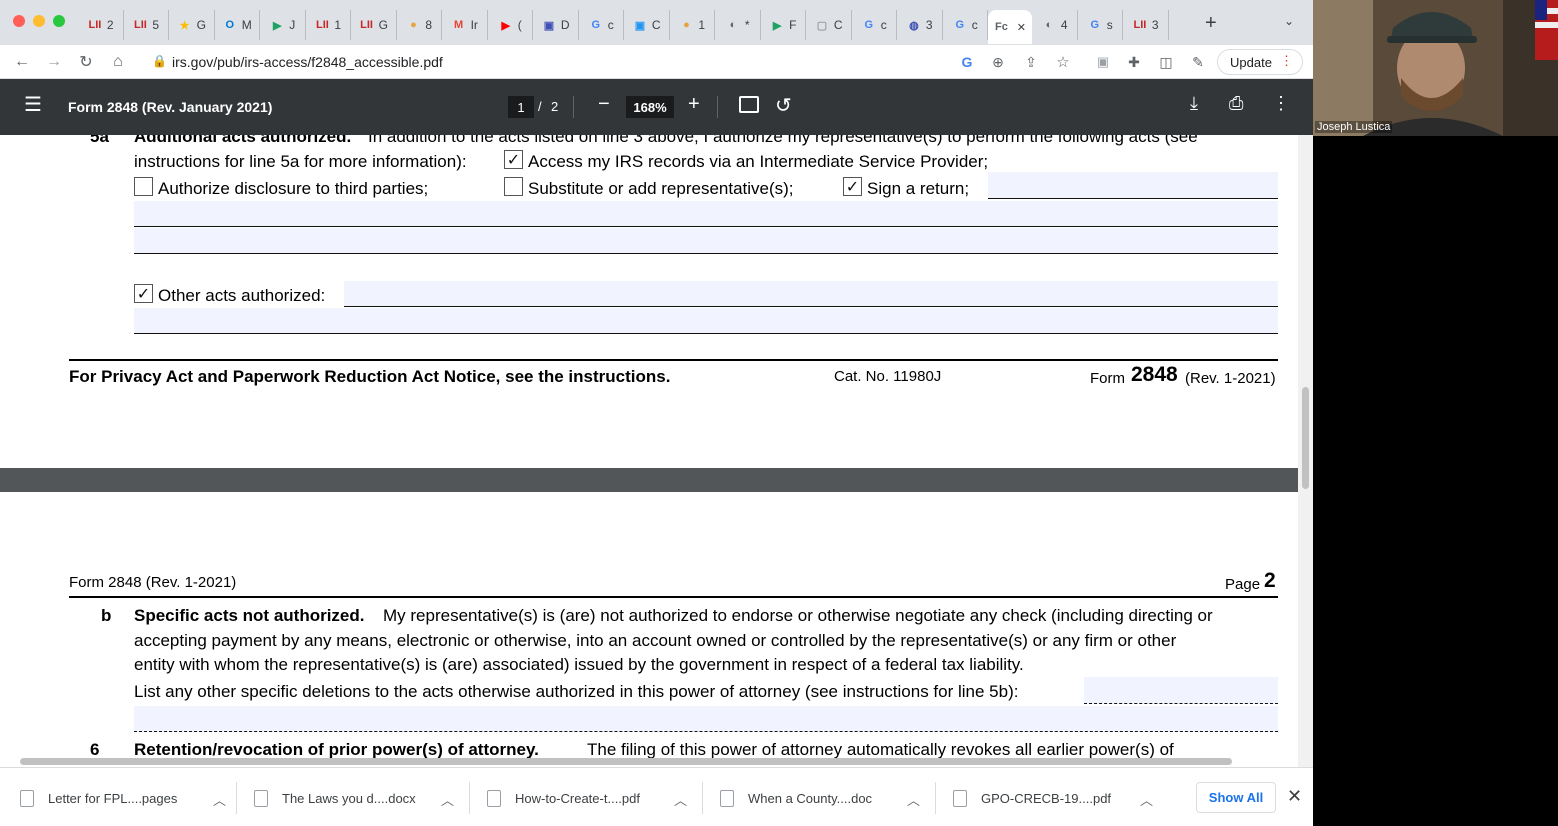 This screenshot has height=826, width=1558. Describe the element at coordinates (293, 188) in the screenshot. I see `option-disclose-label: Authorize disclosure to third parties;` at that location.